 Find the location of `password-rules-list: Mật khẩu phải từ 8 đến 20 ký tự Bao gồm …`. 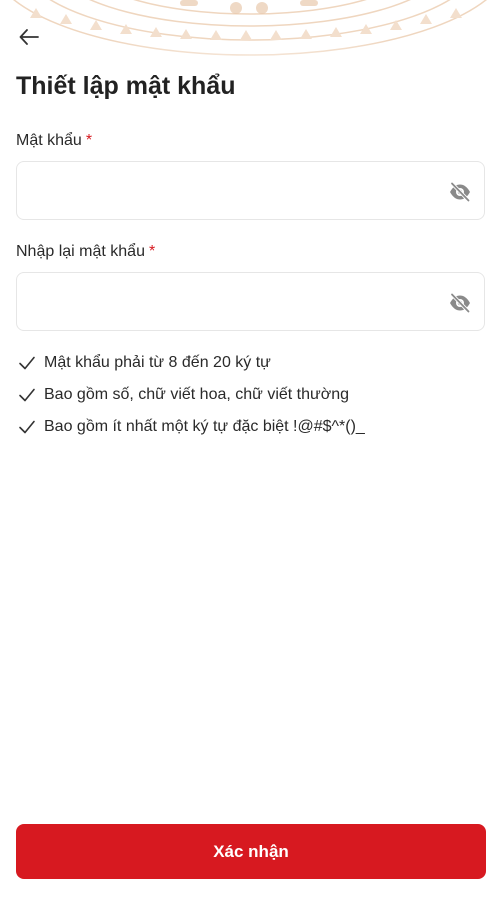

password-rules-list: Mật khẩu phải từ 8 đến 20 ký tự Bao gồm … is located at coordinates (191, 395).